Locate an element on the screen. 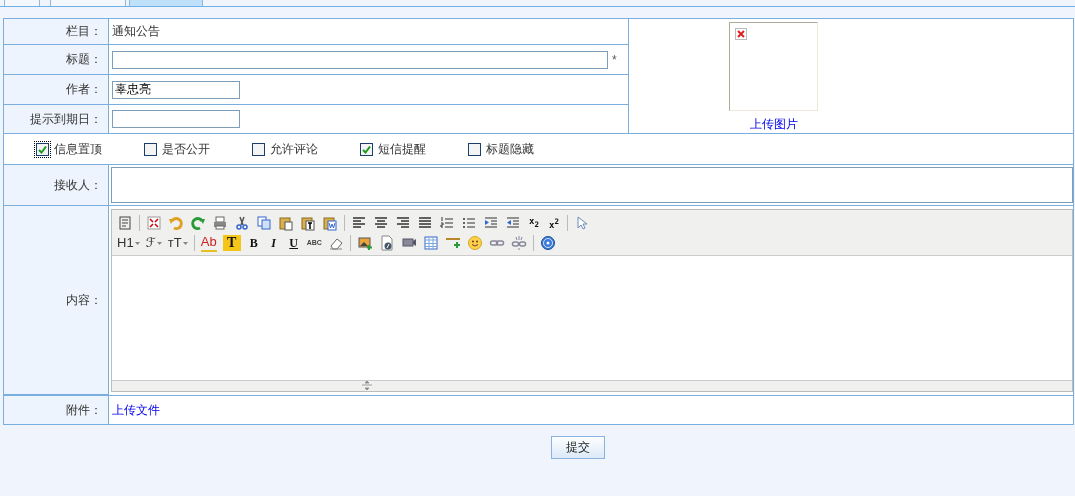  broken-image-icon is located at coordinates (741, 34).